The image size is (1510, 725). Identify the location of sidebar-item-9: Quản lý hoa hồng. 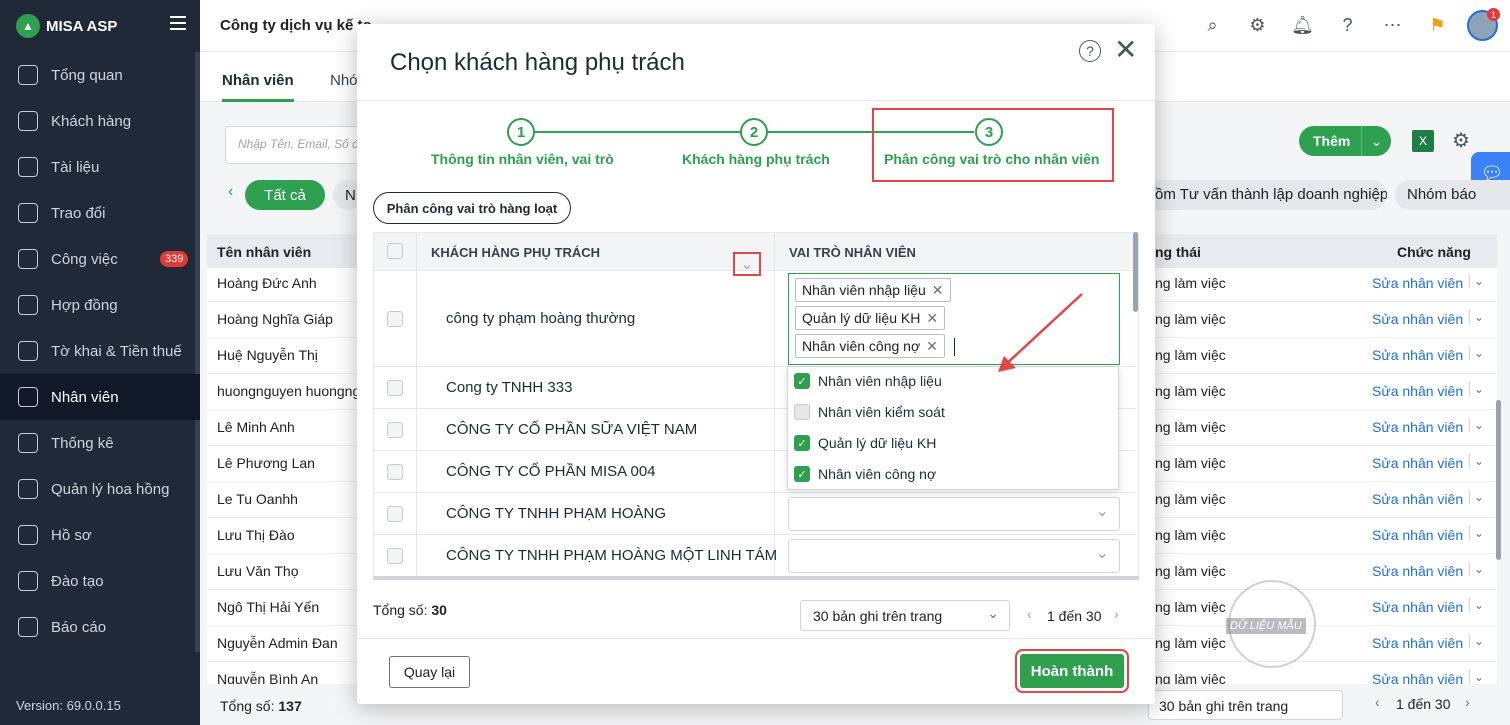
(100, 489).